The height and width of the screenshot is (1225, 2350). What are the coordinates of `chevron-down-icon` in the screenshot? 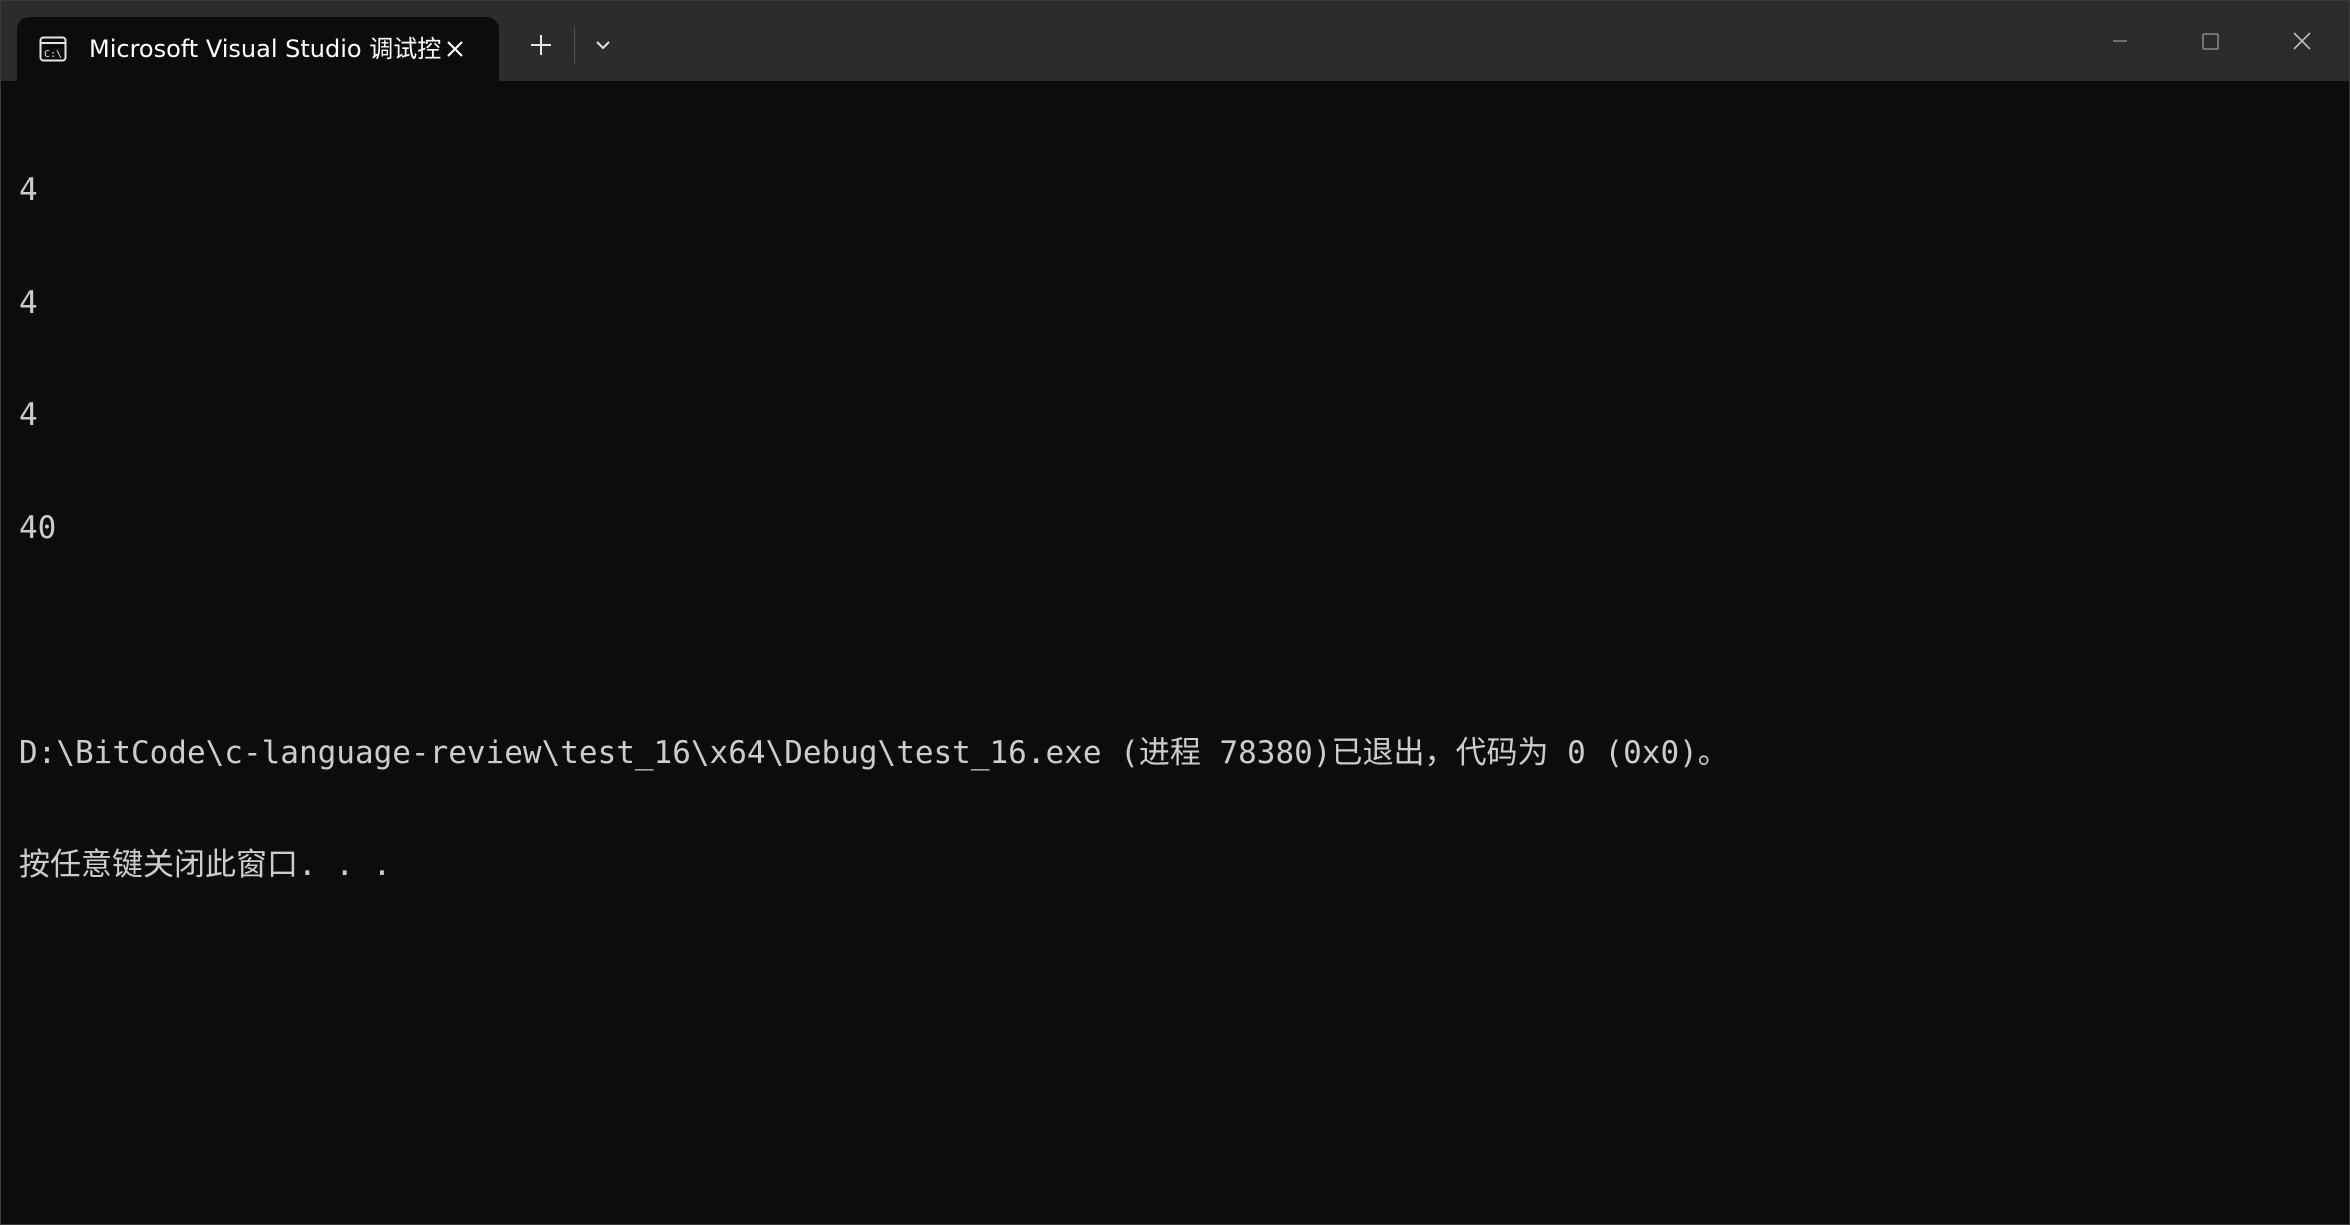 It's located at (603, 45).